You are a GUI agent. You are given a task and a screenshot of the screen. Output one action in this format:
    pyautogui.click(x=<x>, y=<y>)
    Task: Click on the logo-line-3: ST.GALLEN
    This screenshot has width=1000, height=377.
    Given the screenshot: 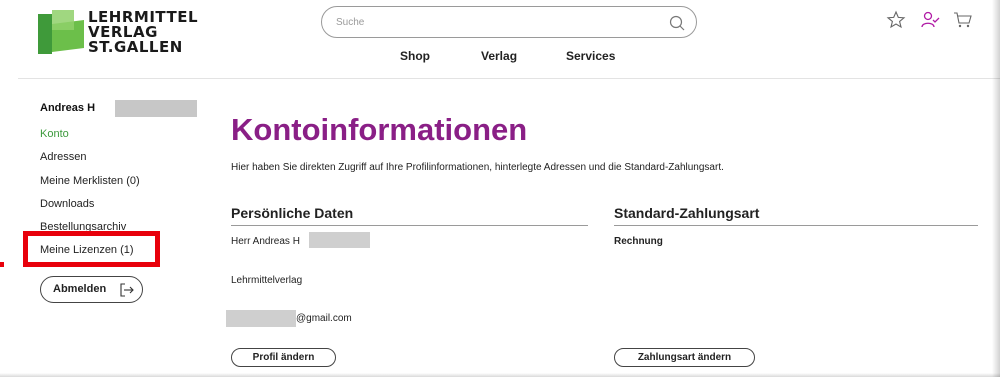 What is the action you would take?
    pyautogui.click(x=135, y=47)
    